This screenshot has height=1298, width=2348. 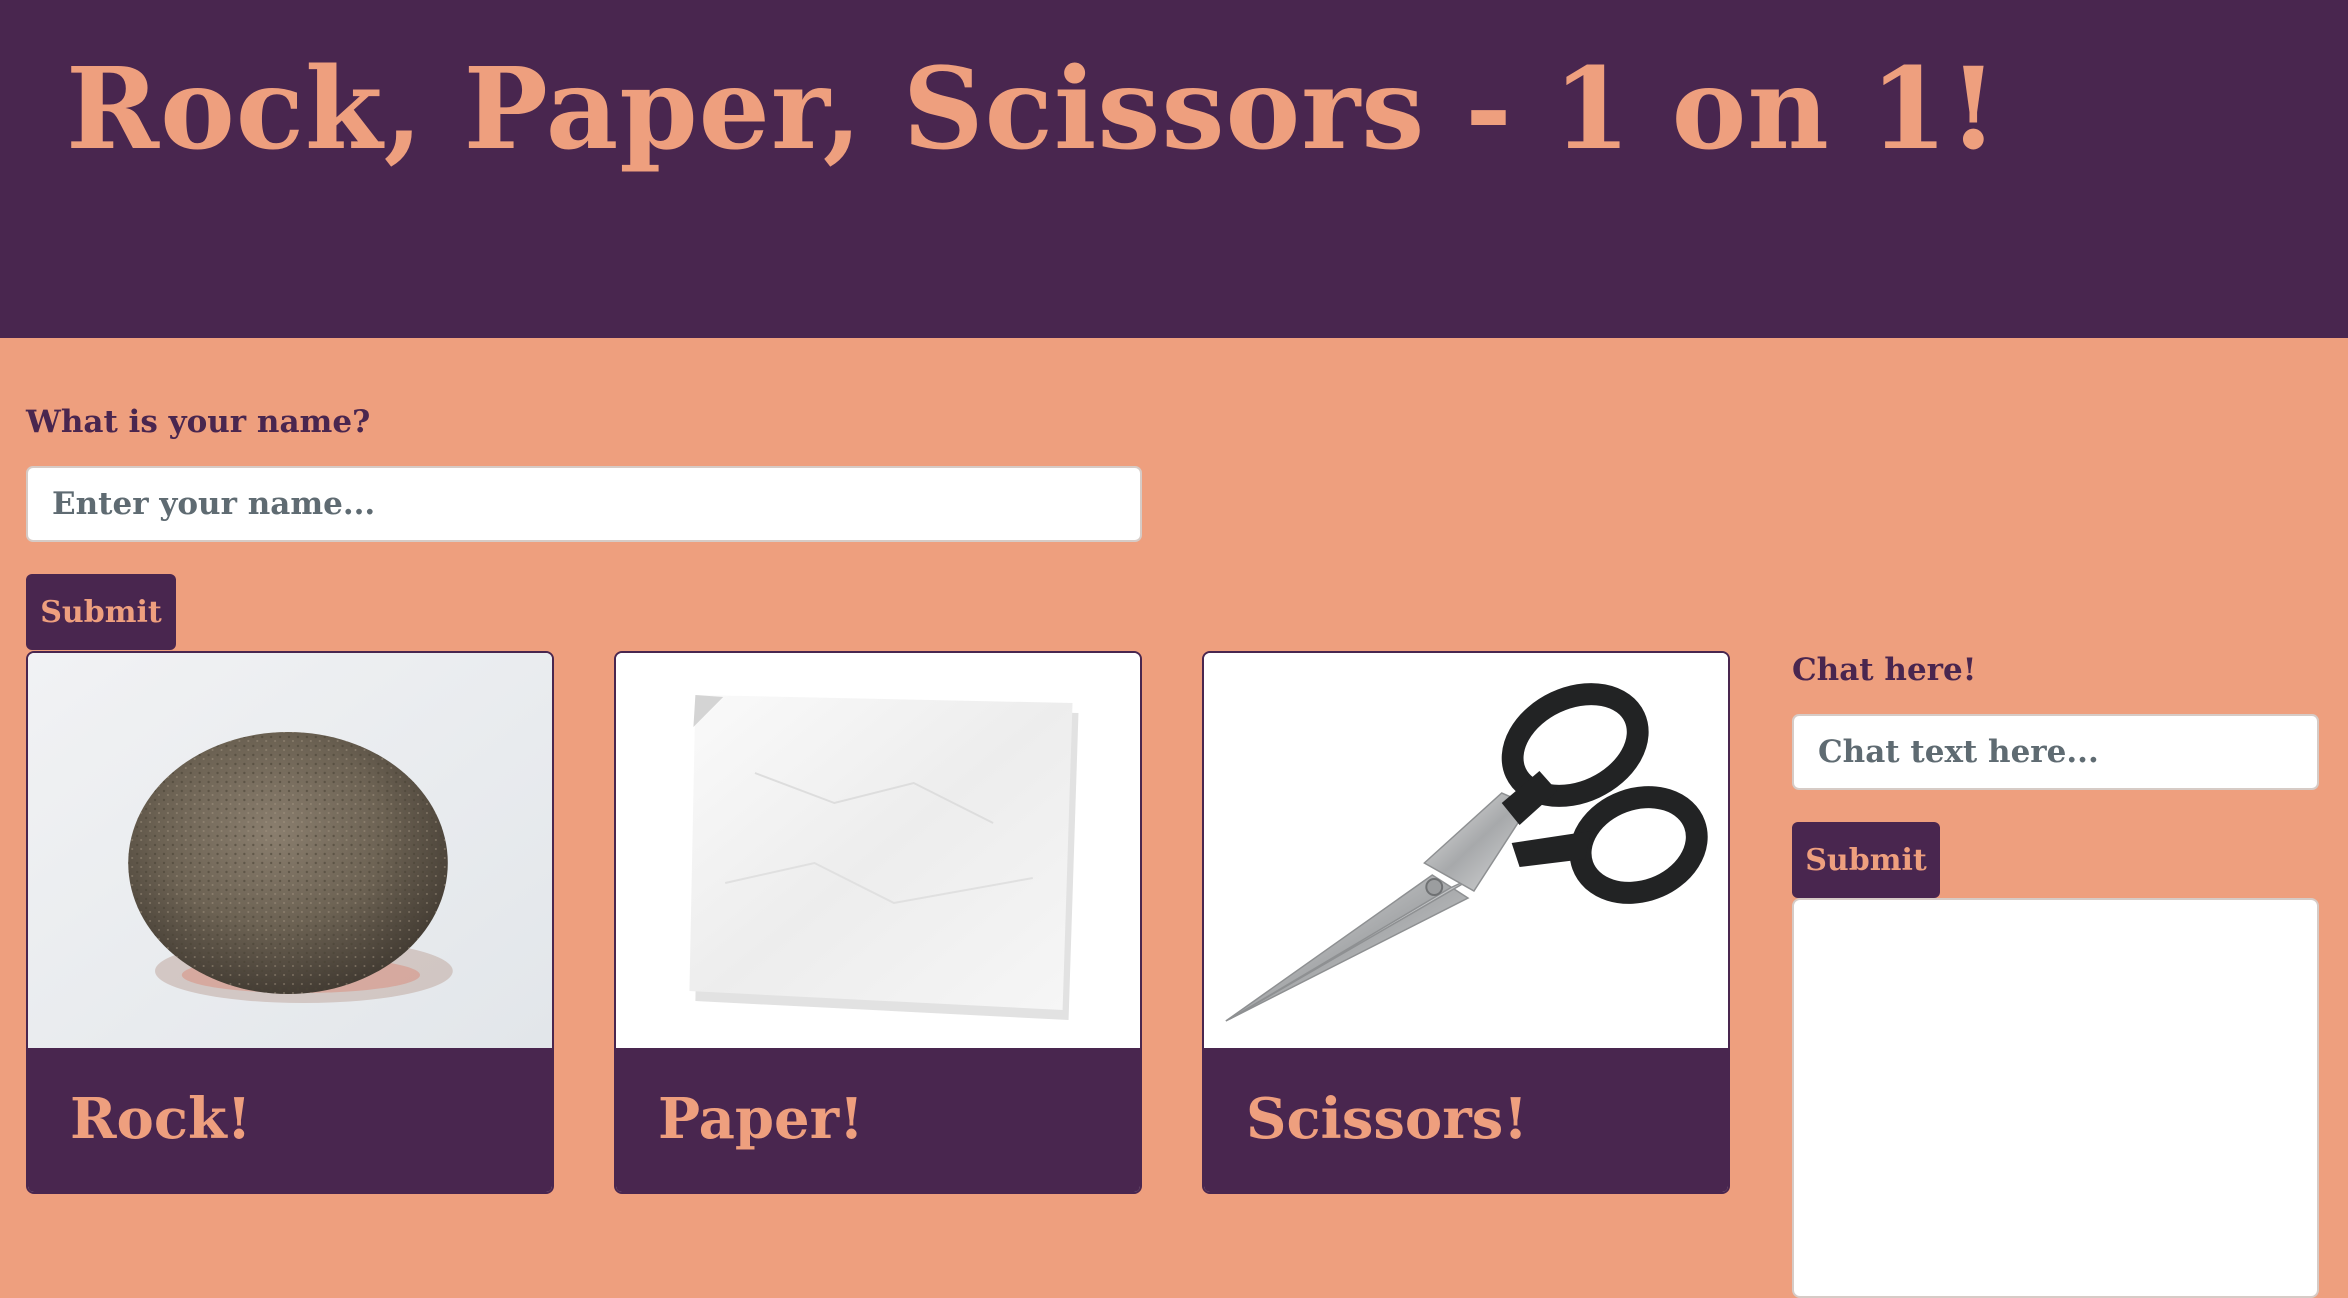 I want to click on paper-card: Paper!, so click(x=878, y=922).